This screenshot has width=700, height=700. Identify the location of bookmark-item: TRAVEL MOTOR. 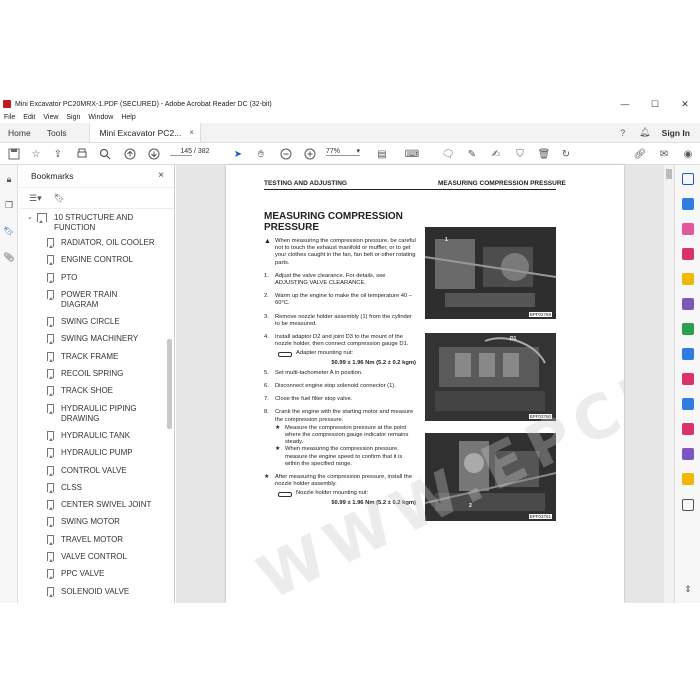
(96, 539).